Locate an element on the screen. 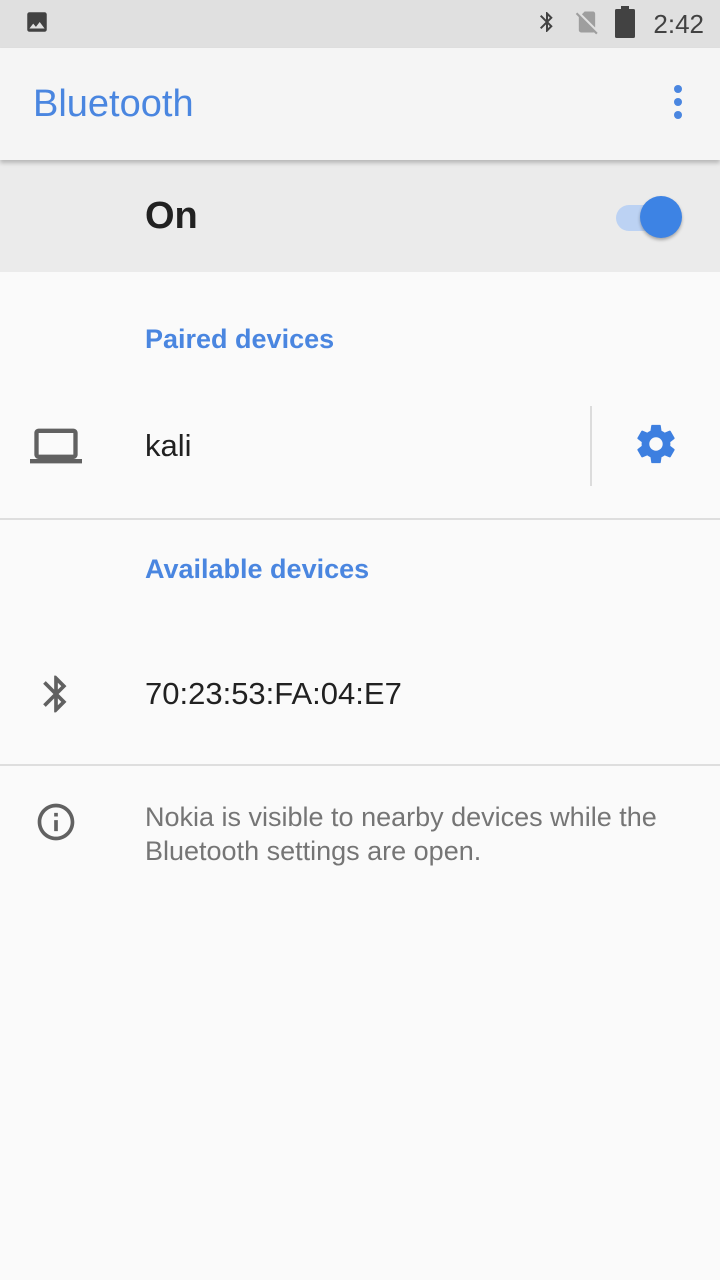 The height and width of the screenshot is (1280, 720). no-sim-icon is located at coordinates (587, 24).